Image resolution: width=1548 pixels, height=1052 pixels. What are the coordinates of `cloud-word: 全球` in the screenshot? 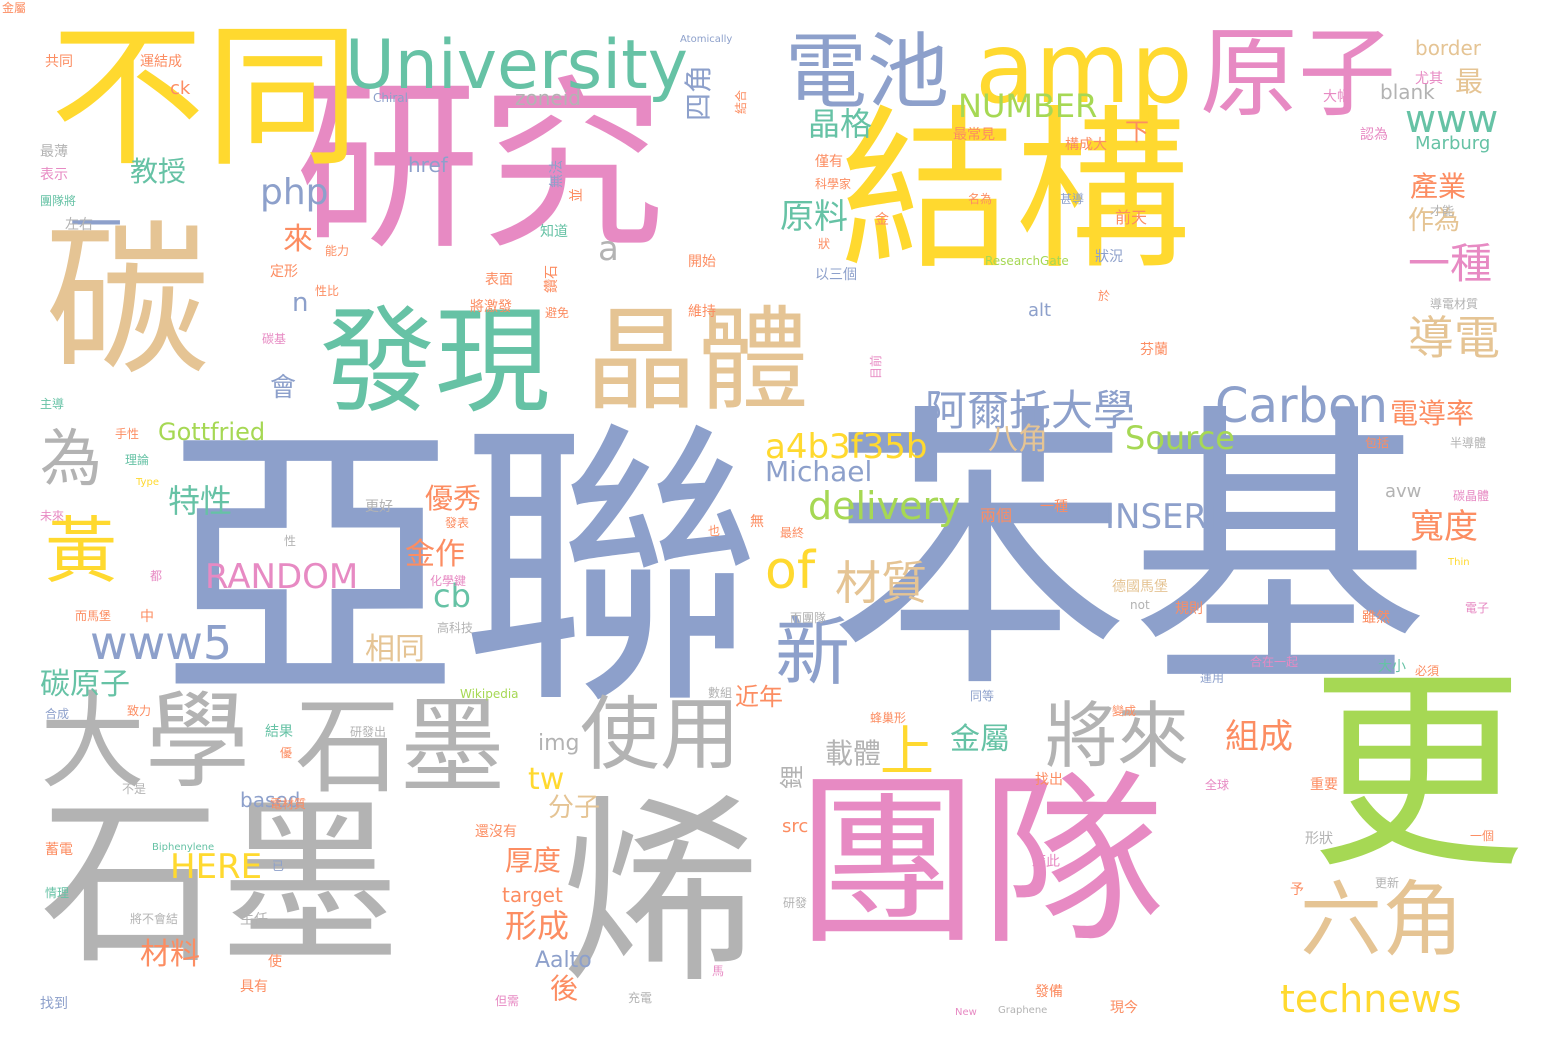 It's located at (1217, 785).